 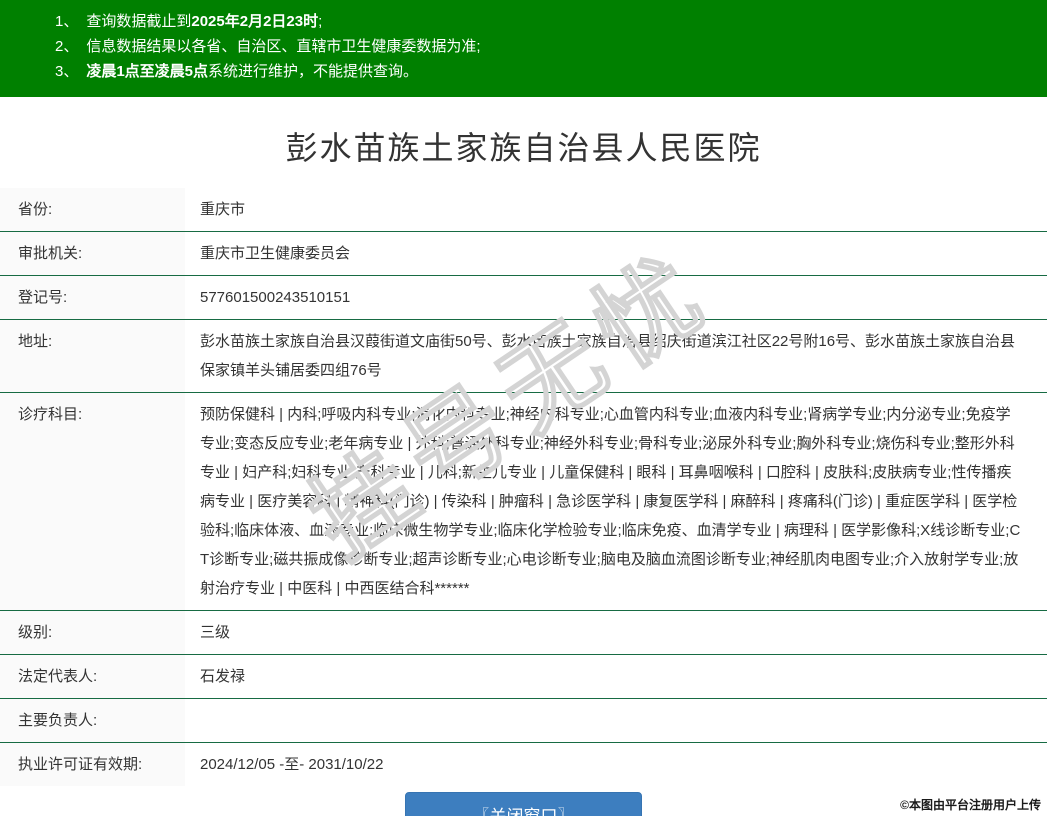 What do you see at coordinates (92, 632) in the screenshot?
I see `row-label: 级别:` at bounding box center [92, 632].